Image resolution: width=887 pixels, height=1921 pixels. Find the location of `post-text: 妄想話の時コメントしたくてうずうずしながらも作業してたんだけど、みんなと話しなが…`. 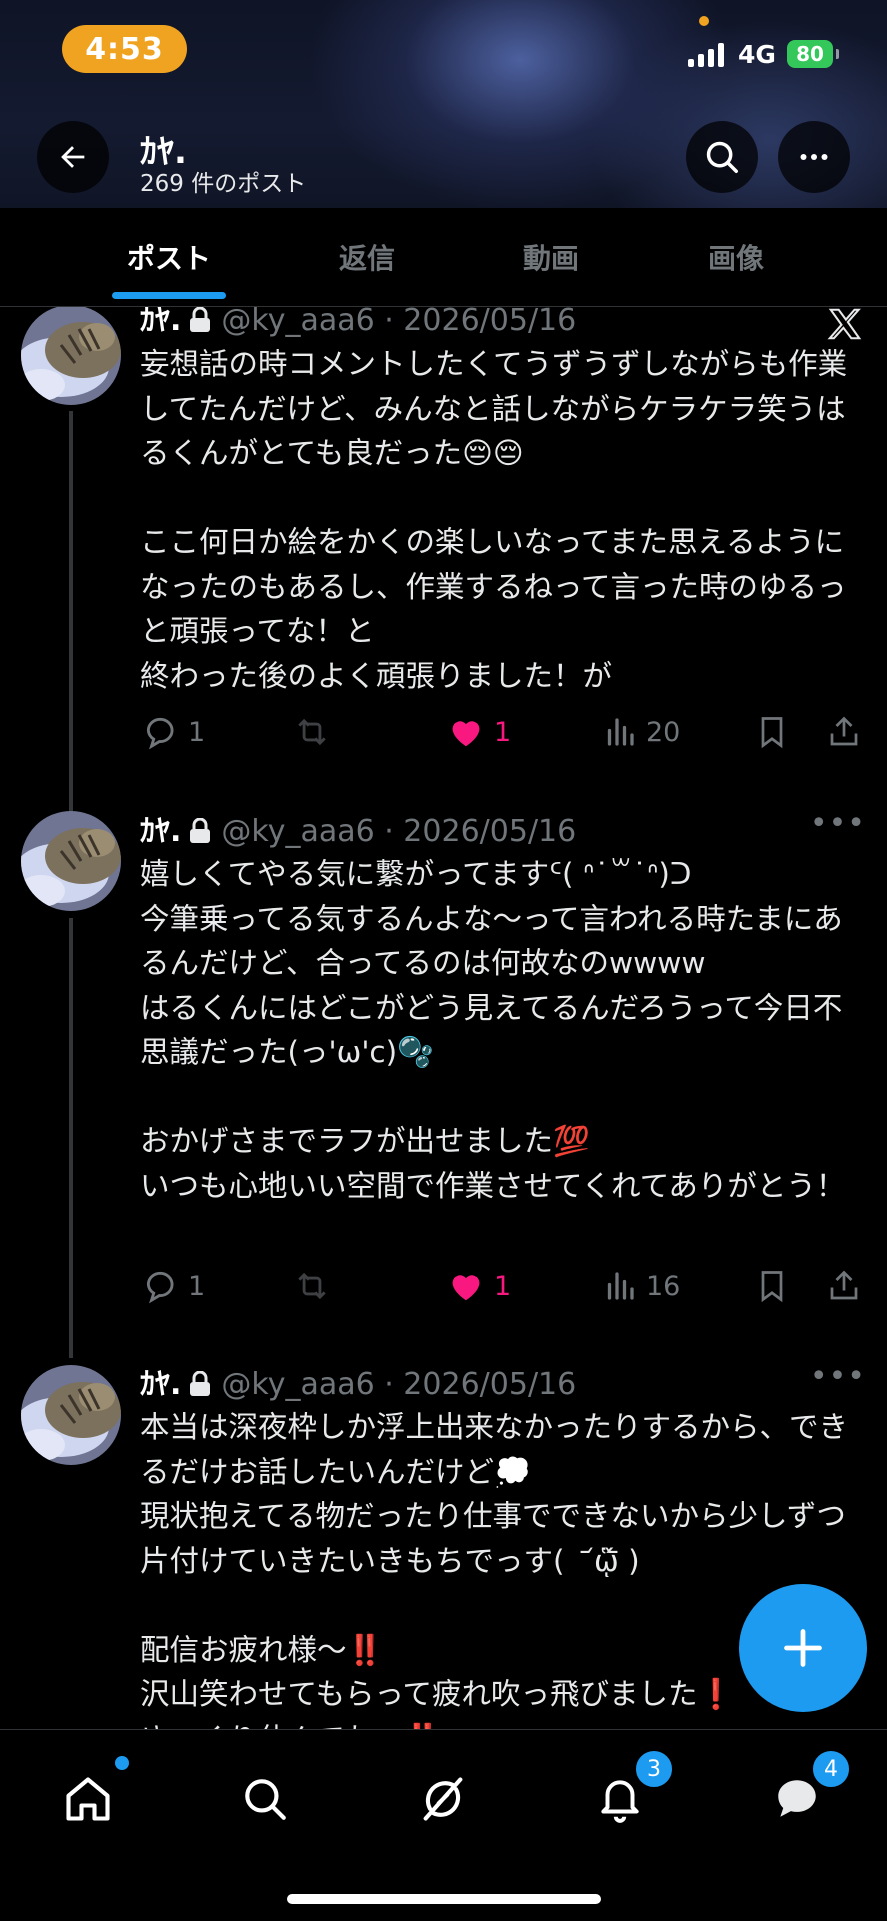

post-text: 妄想話の時コメントしたくてうずうずしながらも作業してたんだけど、みんなと話しなが… is located at coordinates (494, 520).